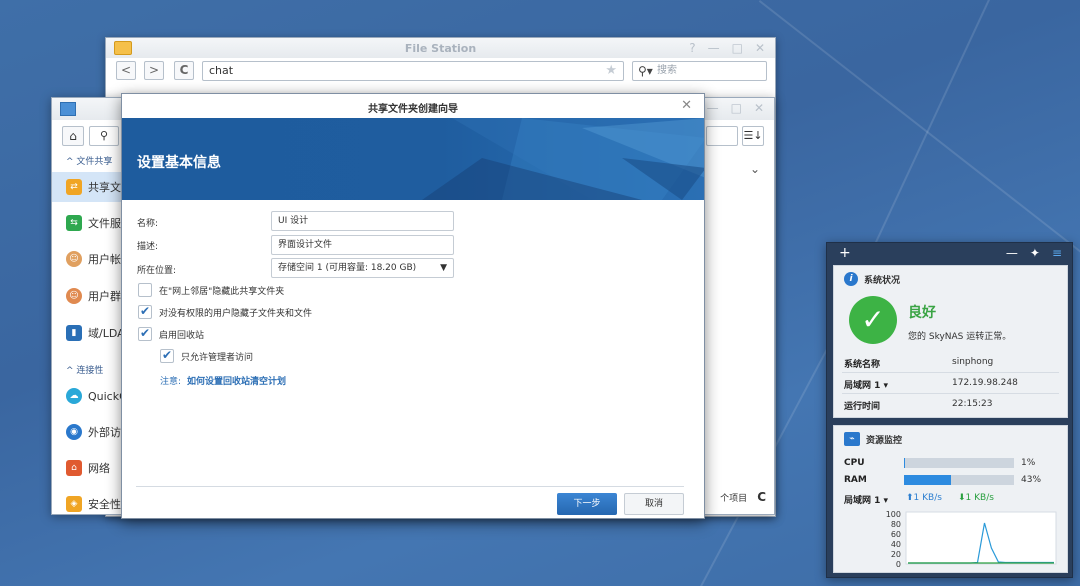 The image size is (1080, 586). I want to click on status-bar: 个项目 C, so click(743, 497).